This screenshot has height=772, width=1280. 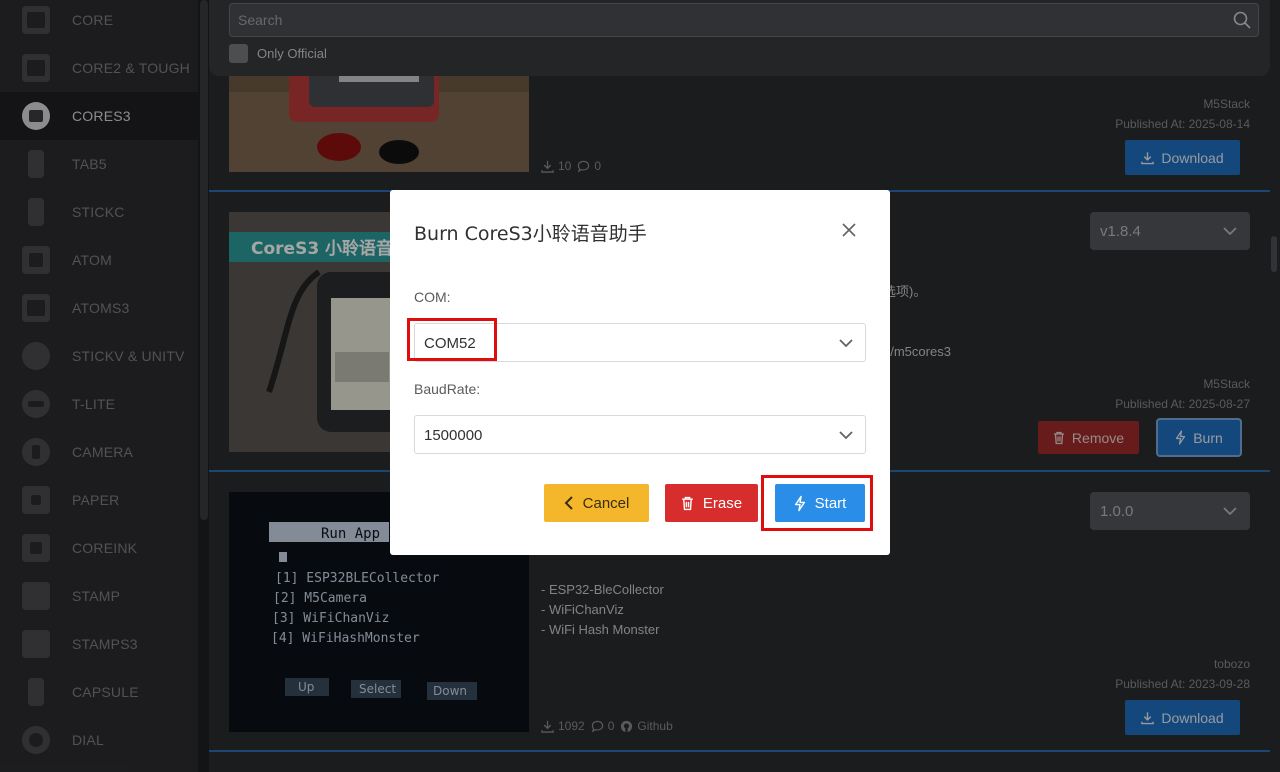 What do you see at coordinates (640, 342) in the screenshot?
I see `com-select: COM52` at bounding box center [640, 342].